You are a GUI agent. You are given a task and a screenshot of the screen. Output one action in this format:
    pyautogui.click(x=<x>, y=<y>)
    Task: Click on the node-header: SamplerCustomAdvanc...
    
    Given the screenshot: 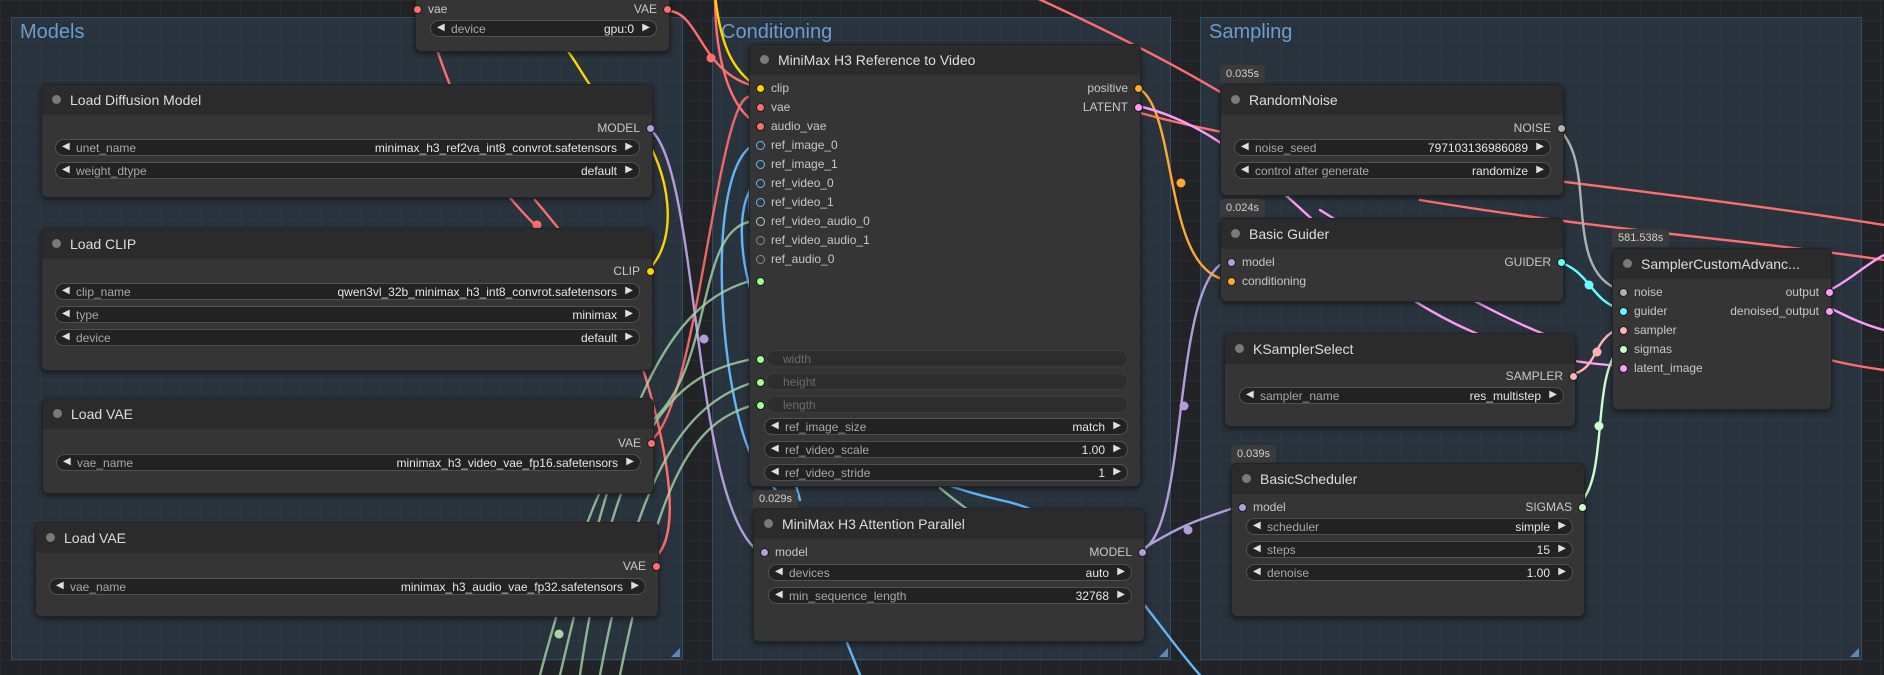 What is the action you would take?
    pyautogui.click(x=1722, y=264)
    